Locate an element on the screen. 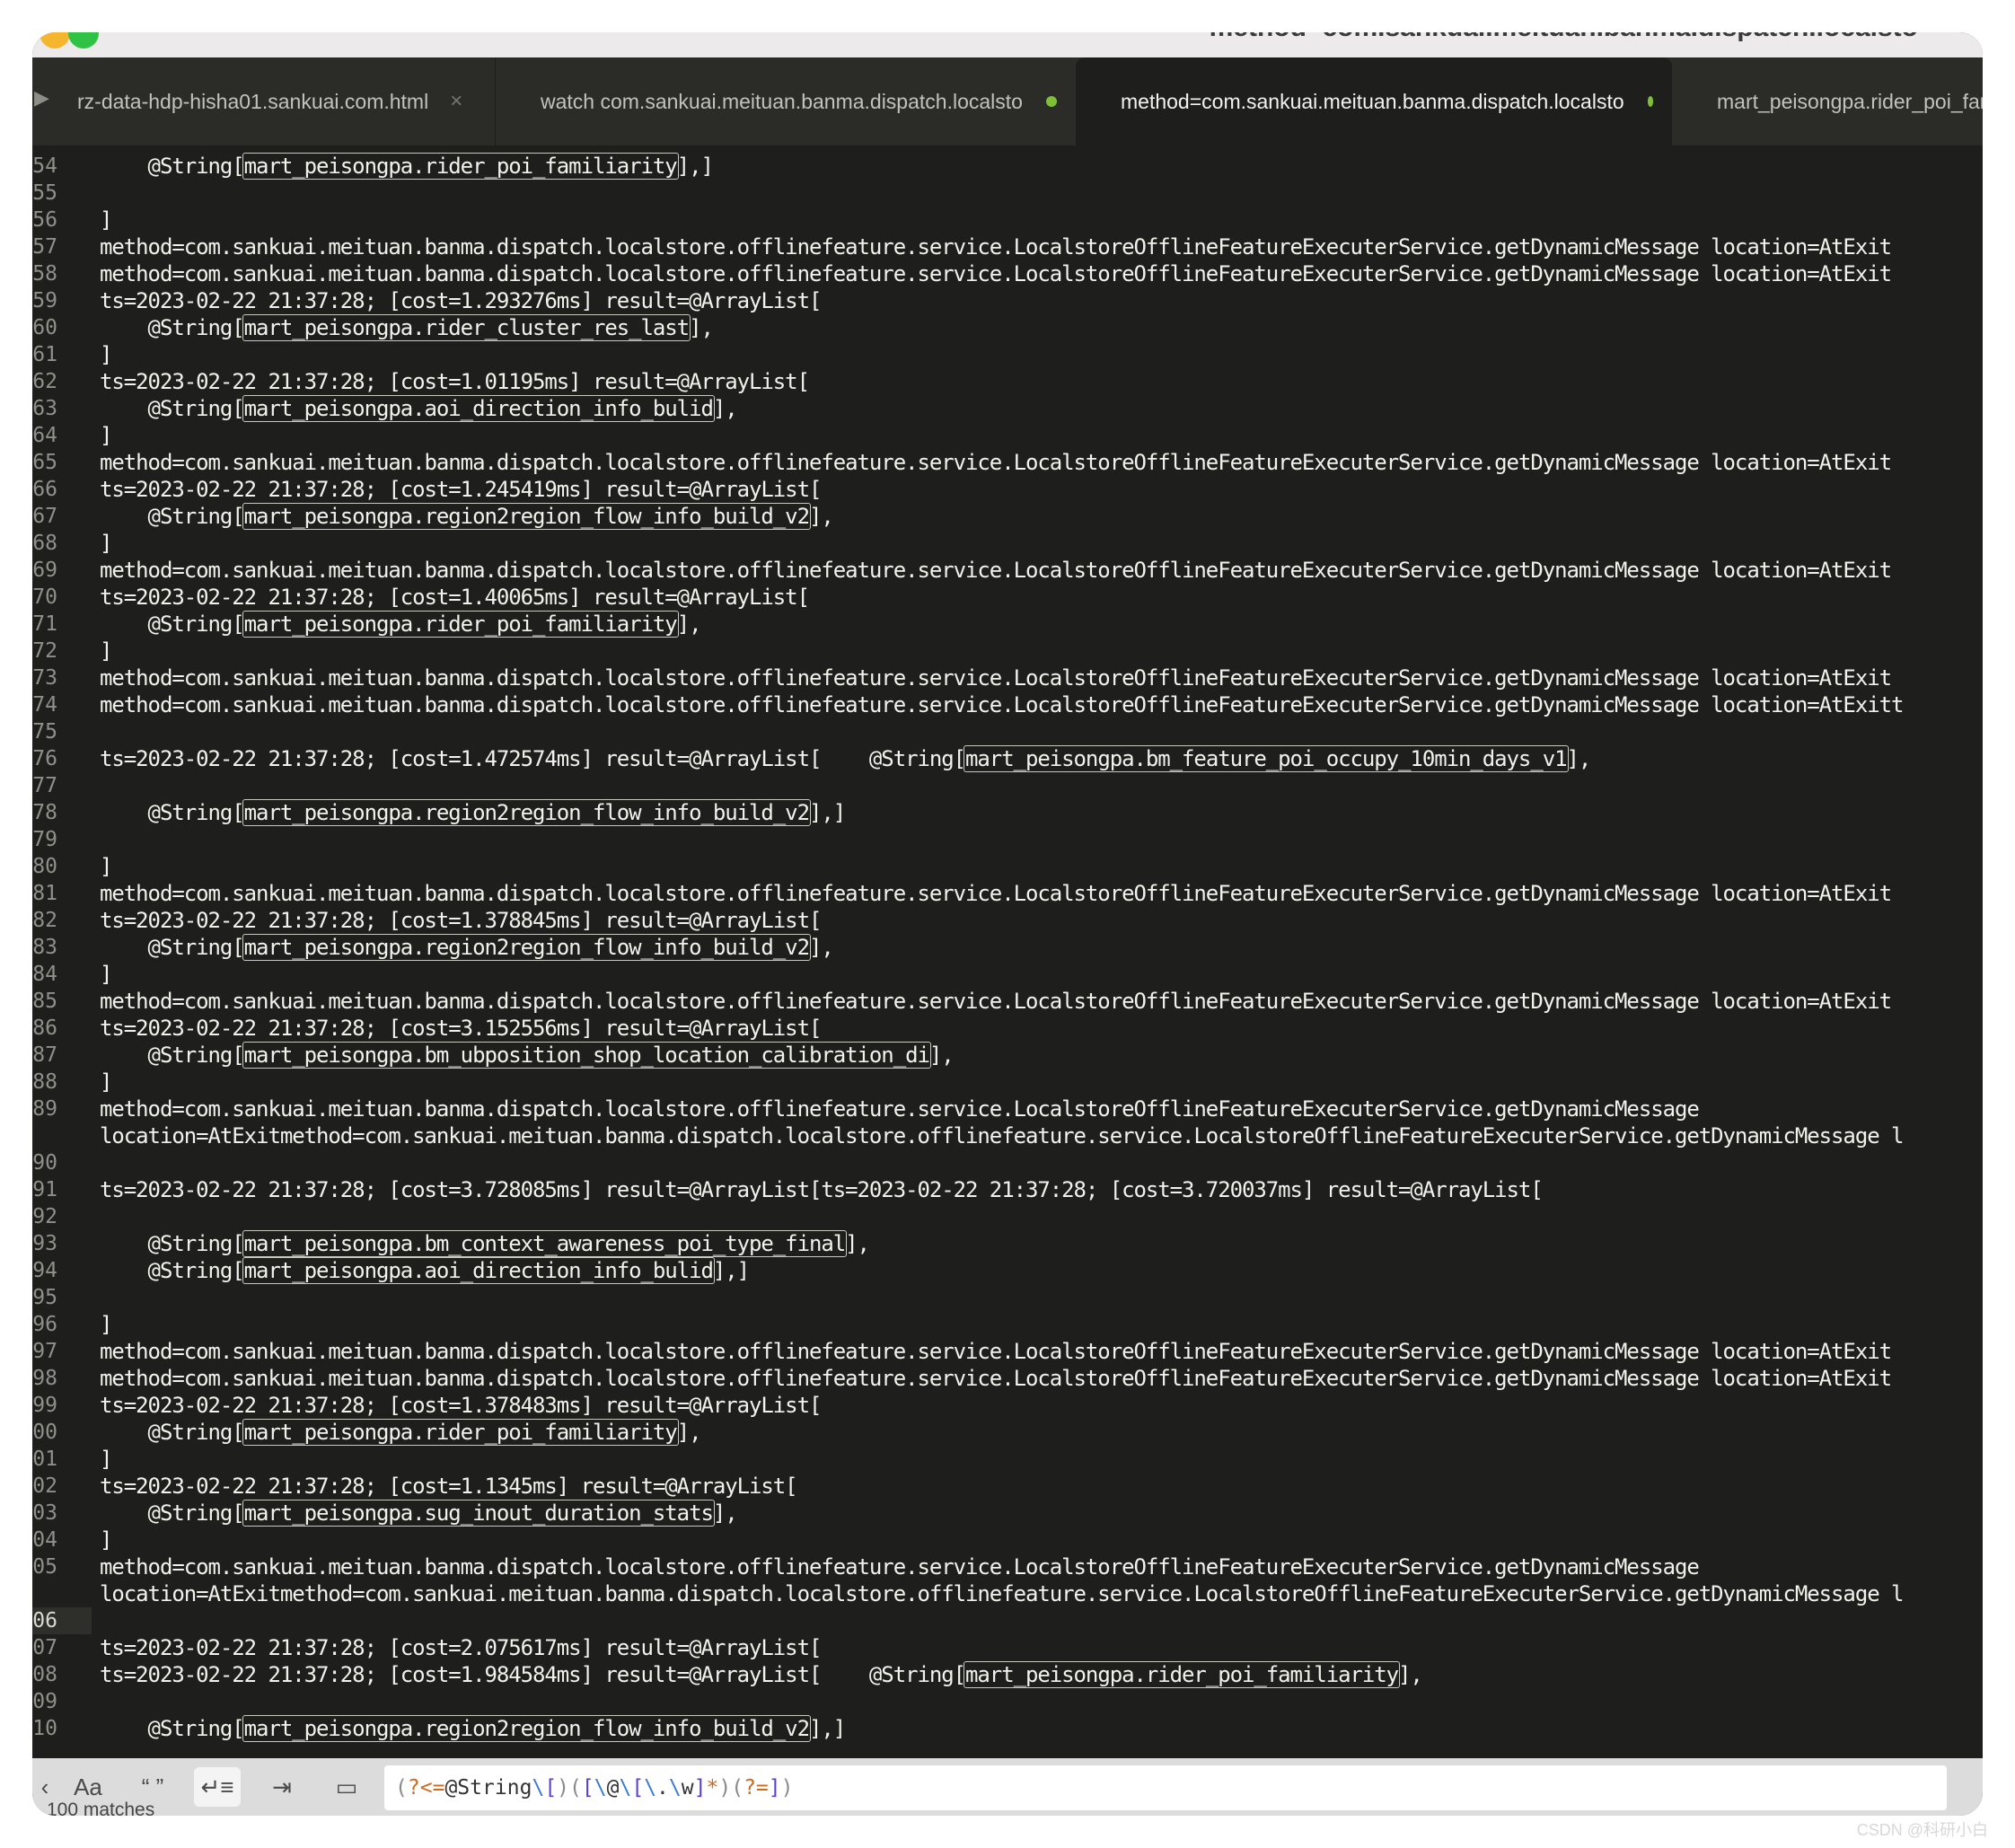 The height and width of the screenshot is (1848, 2015). code-line: 55 is located at coordinates (1007, 193).